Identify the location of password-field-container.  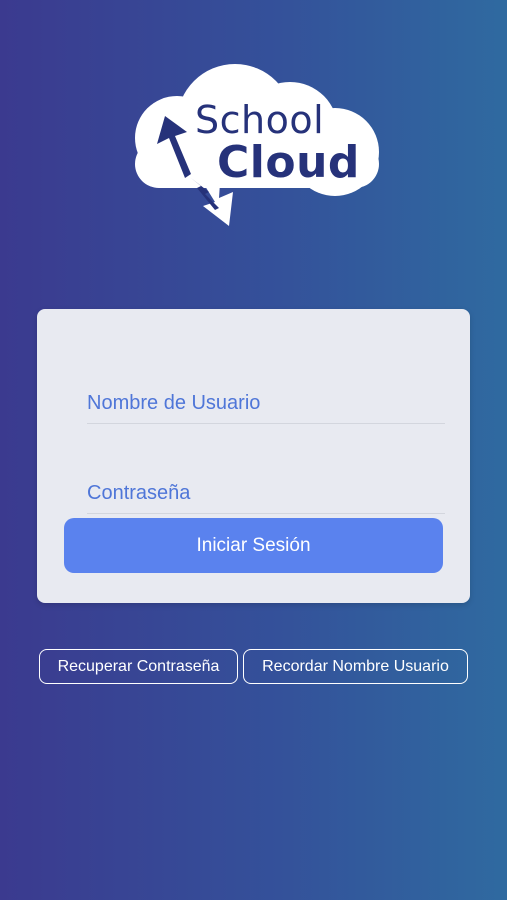
(266, 485).